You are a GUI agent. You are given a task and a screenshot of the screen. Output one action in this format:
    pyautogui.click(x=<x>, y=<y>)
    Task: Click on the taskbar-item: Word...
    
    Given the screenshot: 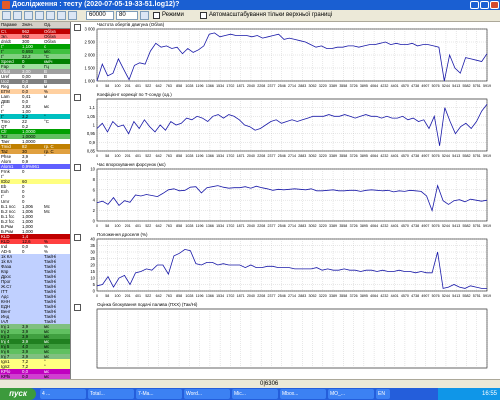 What is the action you would take?
    pyautogui.click(x=207, y=394)
    